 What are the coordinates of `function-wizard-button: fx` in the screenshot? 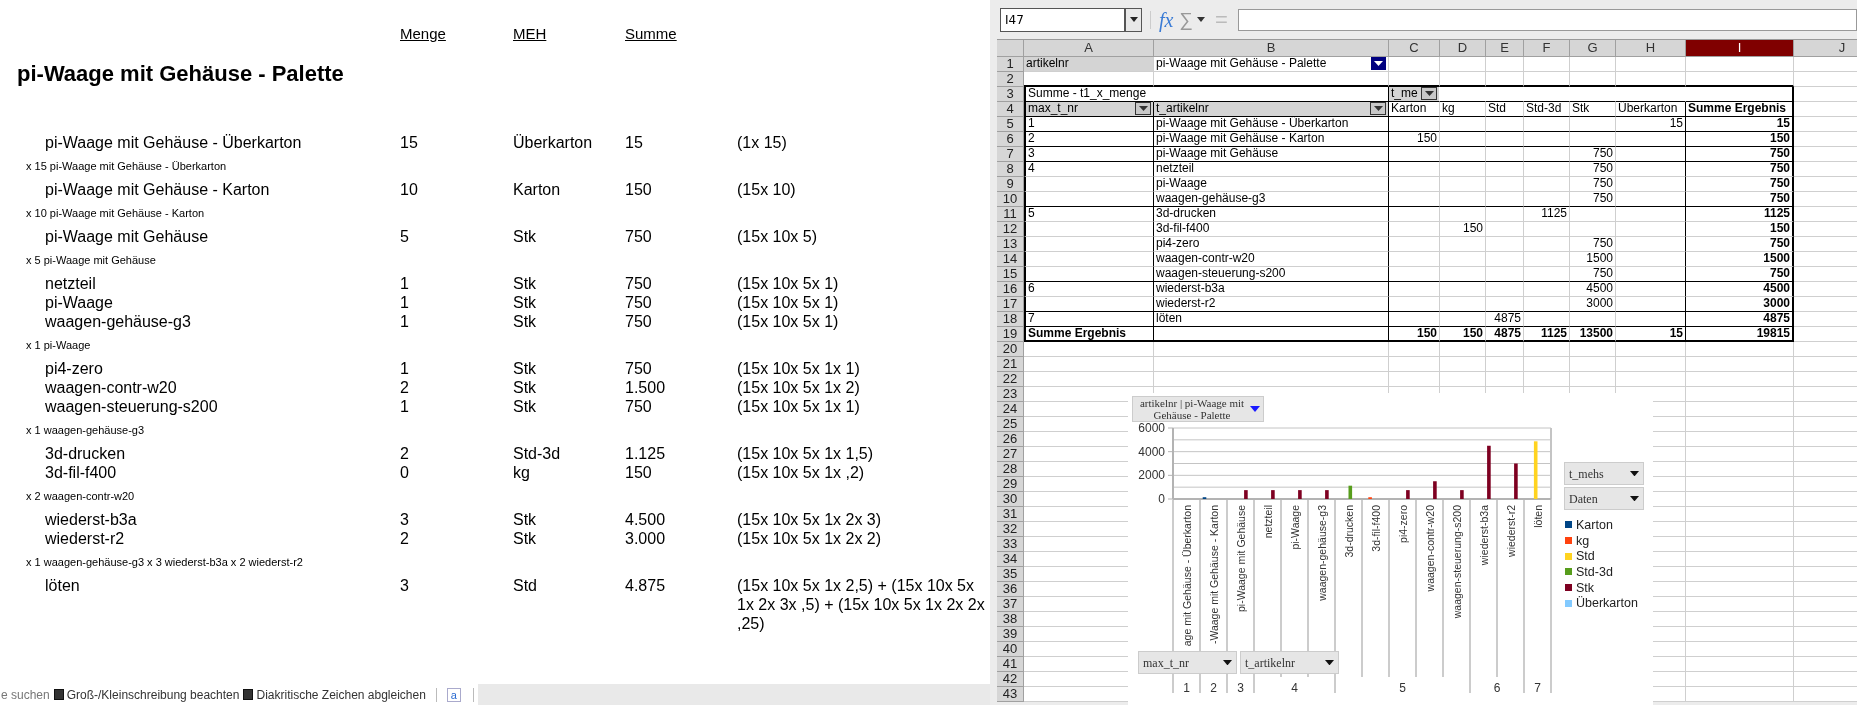 It's located at (1166, 19).